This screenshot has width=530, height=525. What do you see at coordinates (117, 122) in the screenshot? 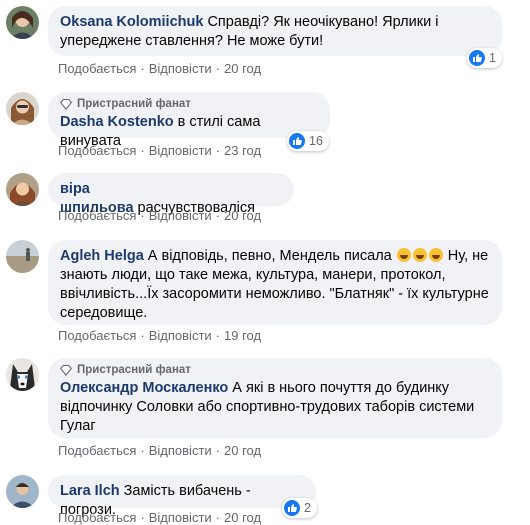
I see `comment-author: Dasha Kostenko` at bounding box center [117, 122].